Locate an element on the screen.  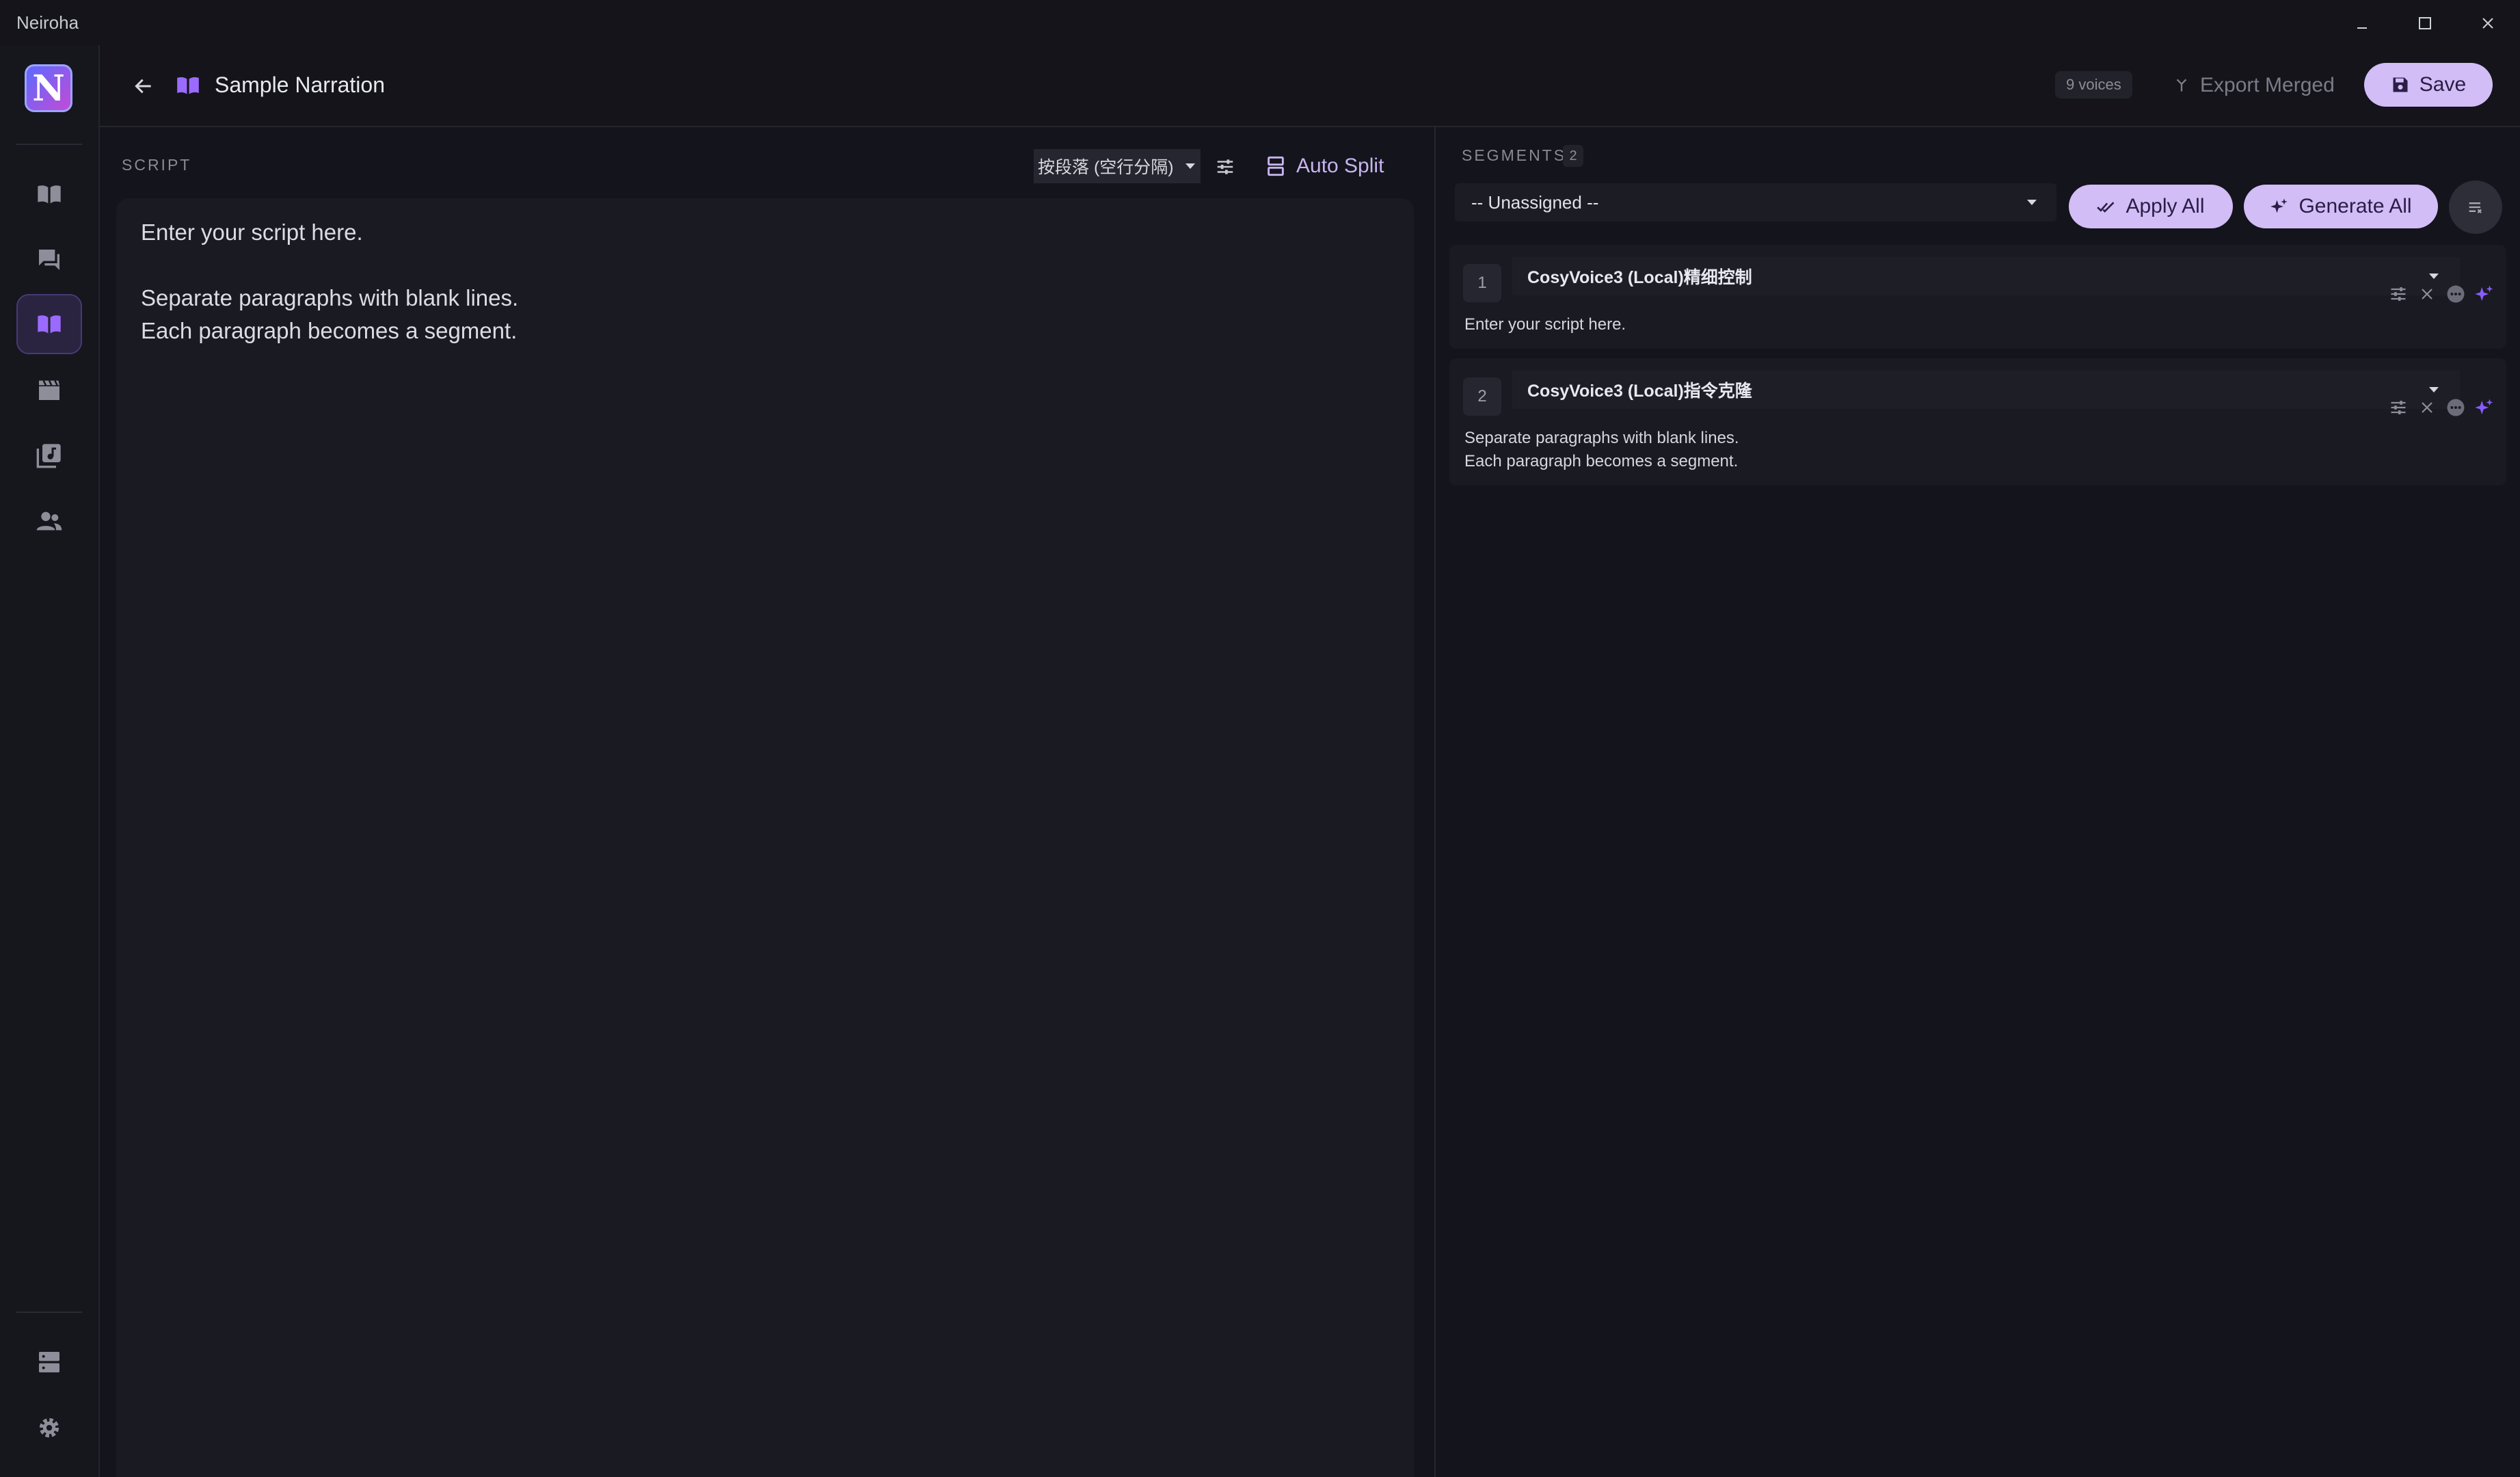
segment-index: 1 is located at coordinates (1482, 283).